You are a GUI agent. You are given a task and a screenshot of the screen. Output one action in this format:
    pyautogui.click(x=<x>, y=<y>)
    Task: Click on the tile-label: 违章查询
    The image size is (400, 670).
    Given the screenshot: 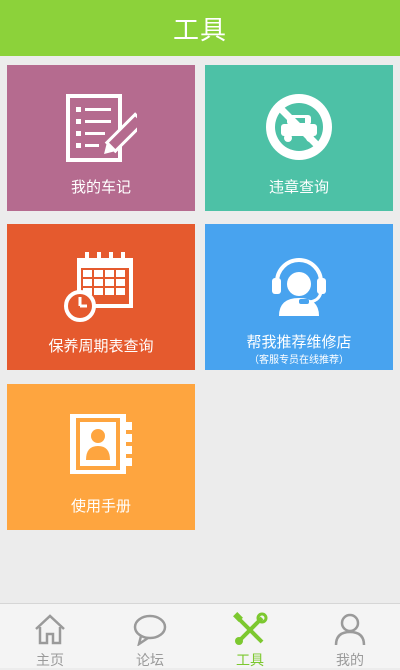 What is the action you would take?
    pyautogui.click(x=298, y=187)
    